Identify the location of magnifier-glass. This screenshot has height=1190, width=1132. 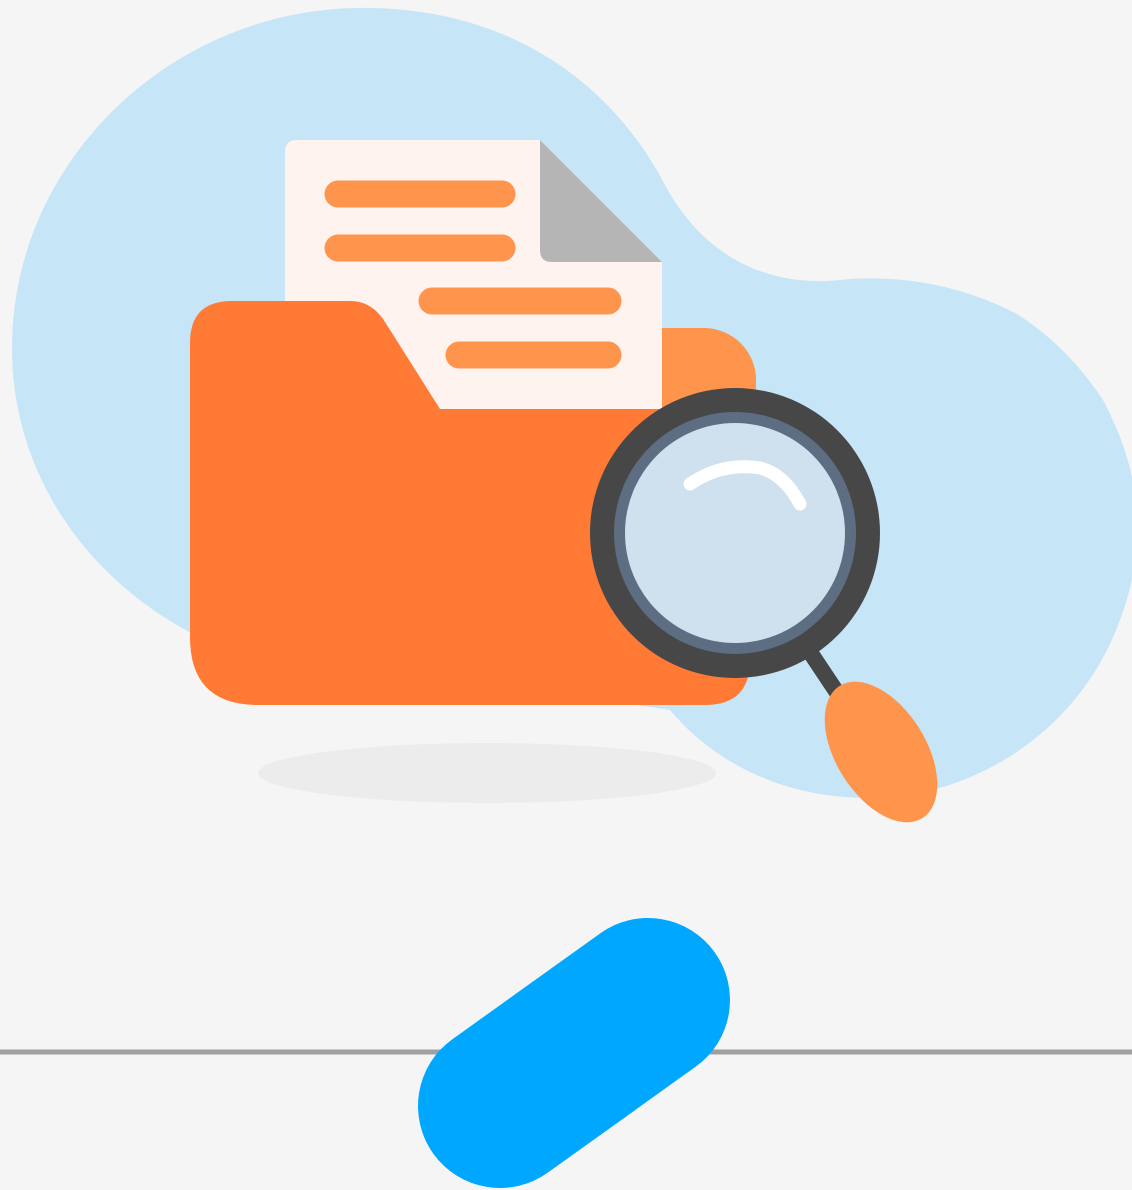
(735, 533).